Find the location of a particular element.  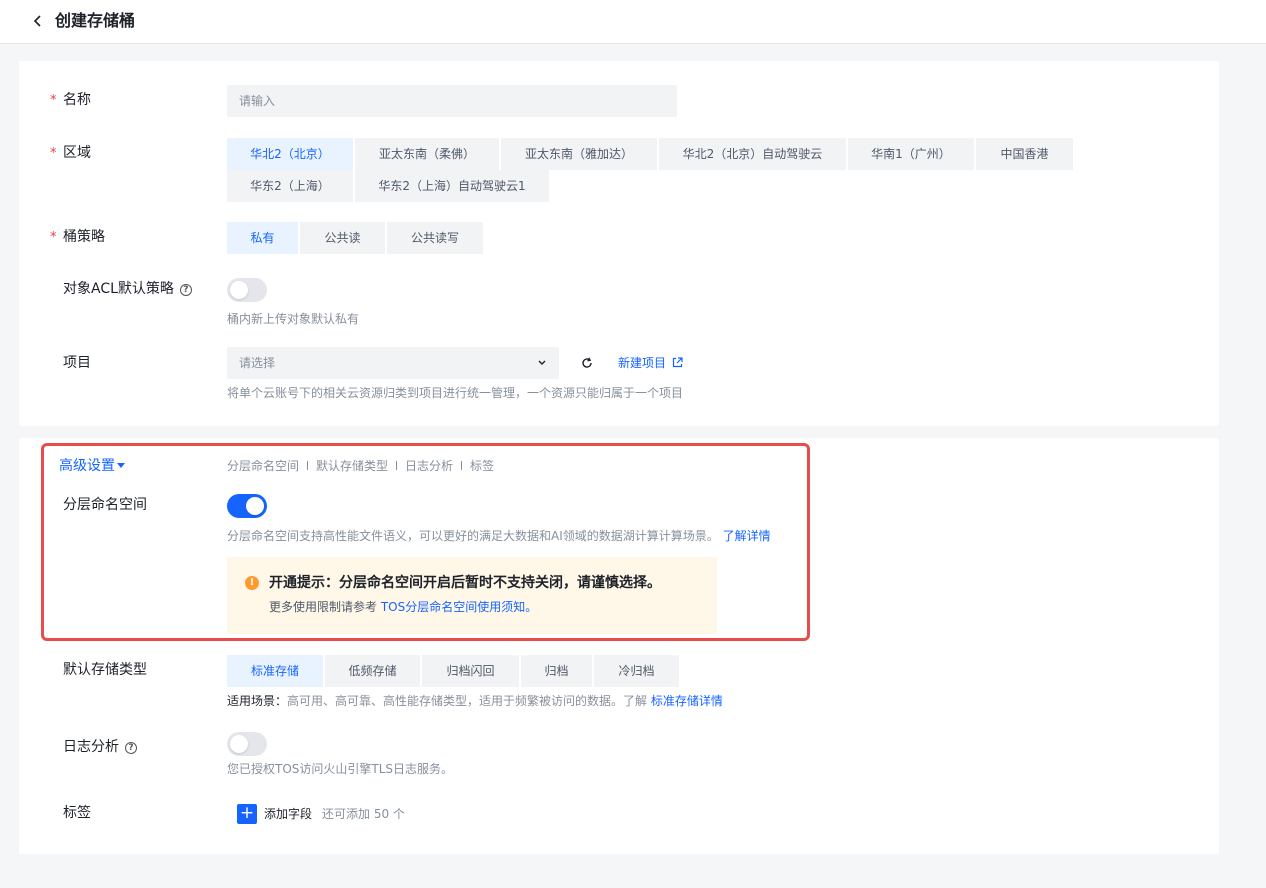

policy-label: * 桶策略 is located at coordinates (77, 237).